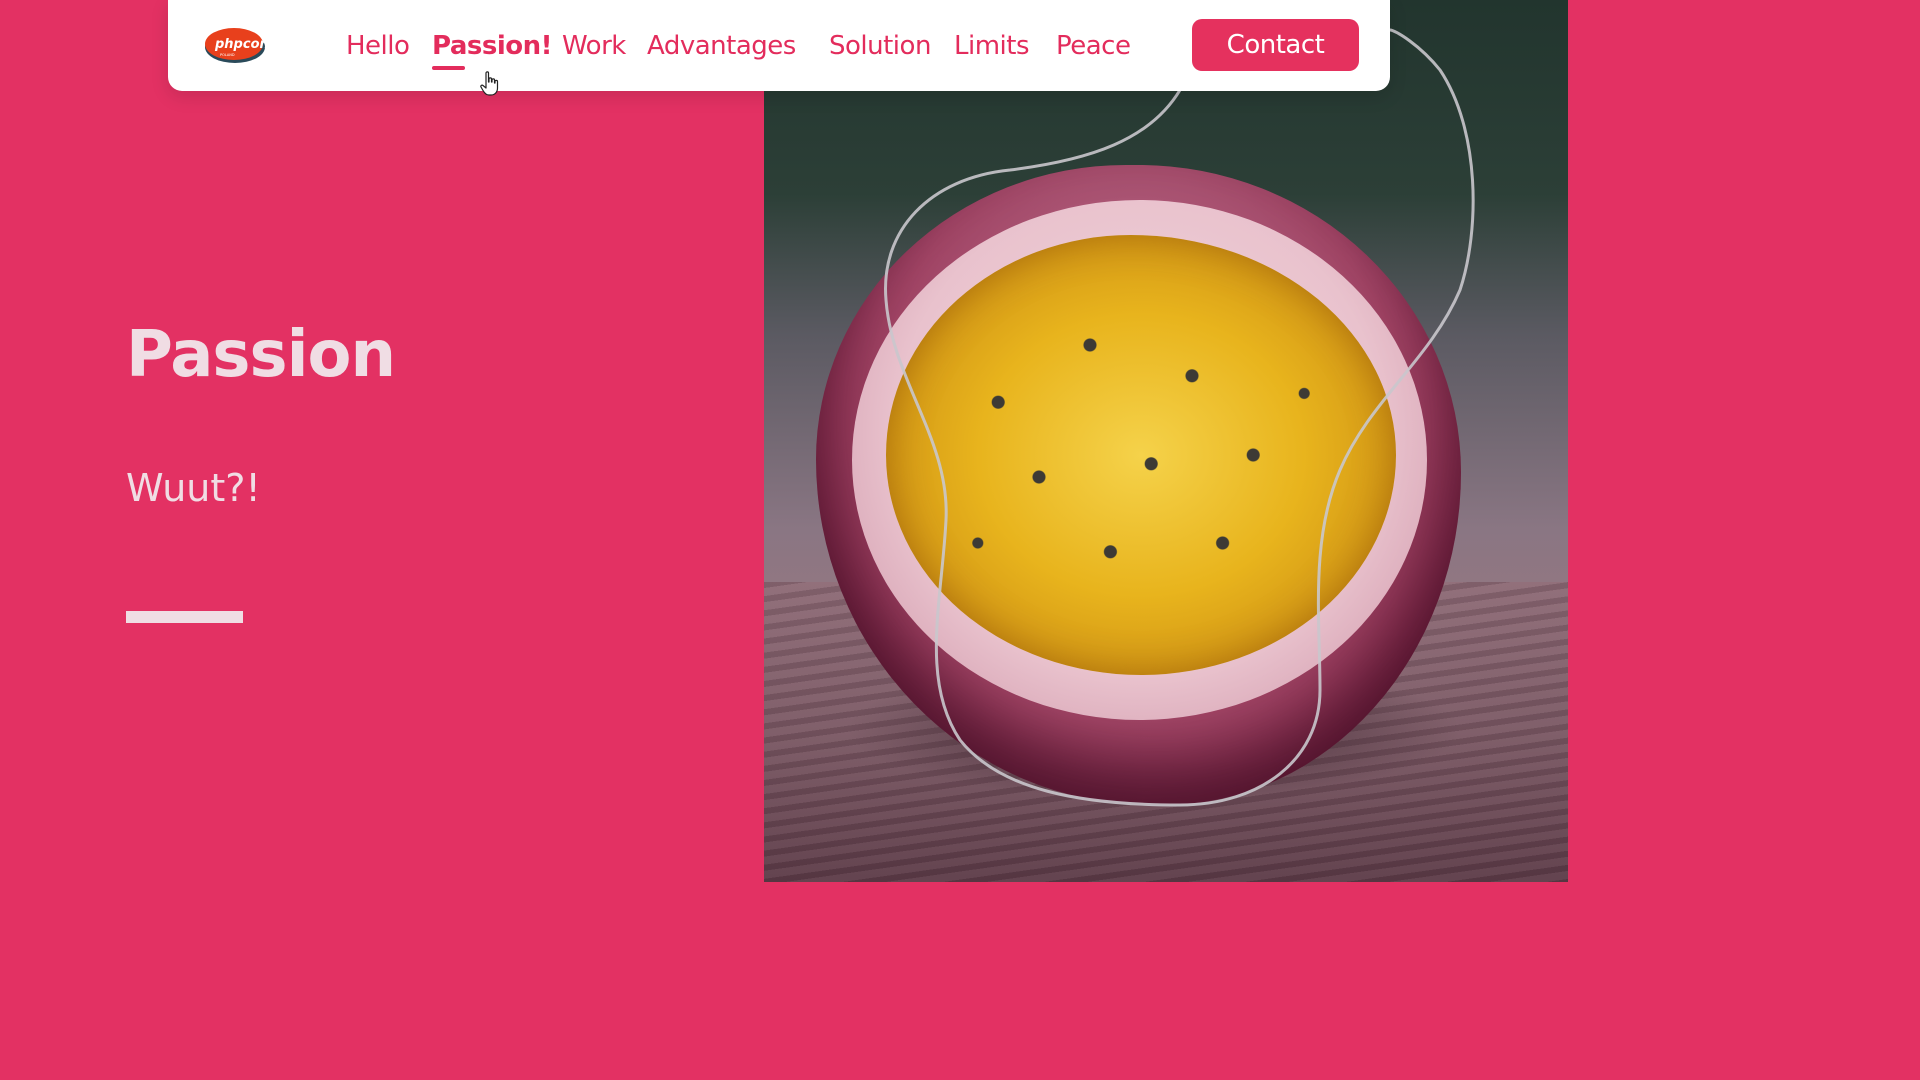  I want to click on nav-item-hello: Hello, so click(378, 46).